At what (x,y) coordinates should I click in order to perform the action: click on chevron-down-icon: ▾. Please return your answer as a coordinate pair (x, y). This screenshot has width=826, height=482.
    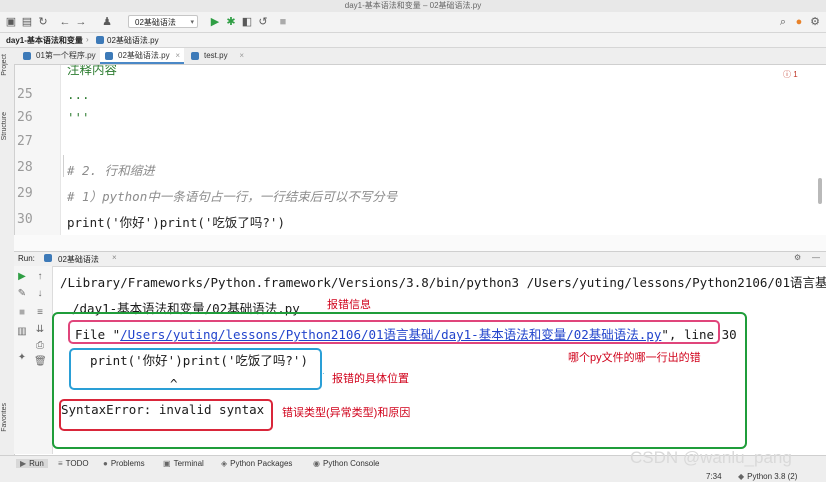
    Looking at the image, I should click on (192, 22).